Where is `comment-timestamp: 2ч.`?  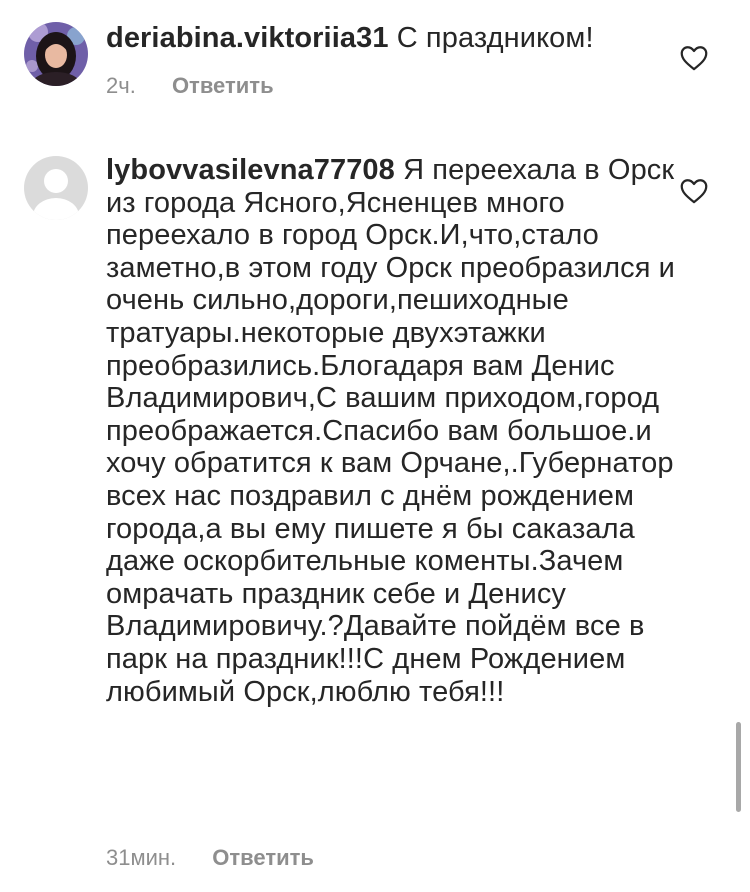
comment-timestamp: 2ч. is located at coordinates (121, 85).